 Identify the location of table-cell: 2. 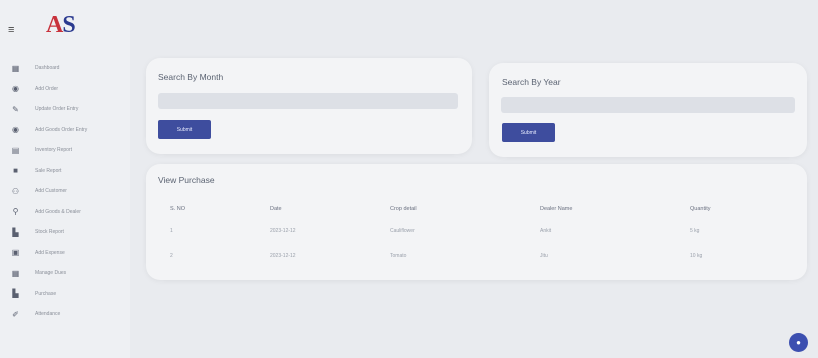
(171, 256).